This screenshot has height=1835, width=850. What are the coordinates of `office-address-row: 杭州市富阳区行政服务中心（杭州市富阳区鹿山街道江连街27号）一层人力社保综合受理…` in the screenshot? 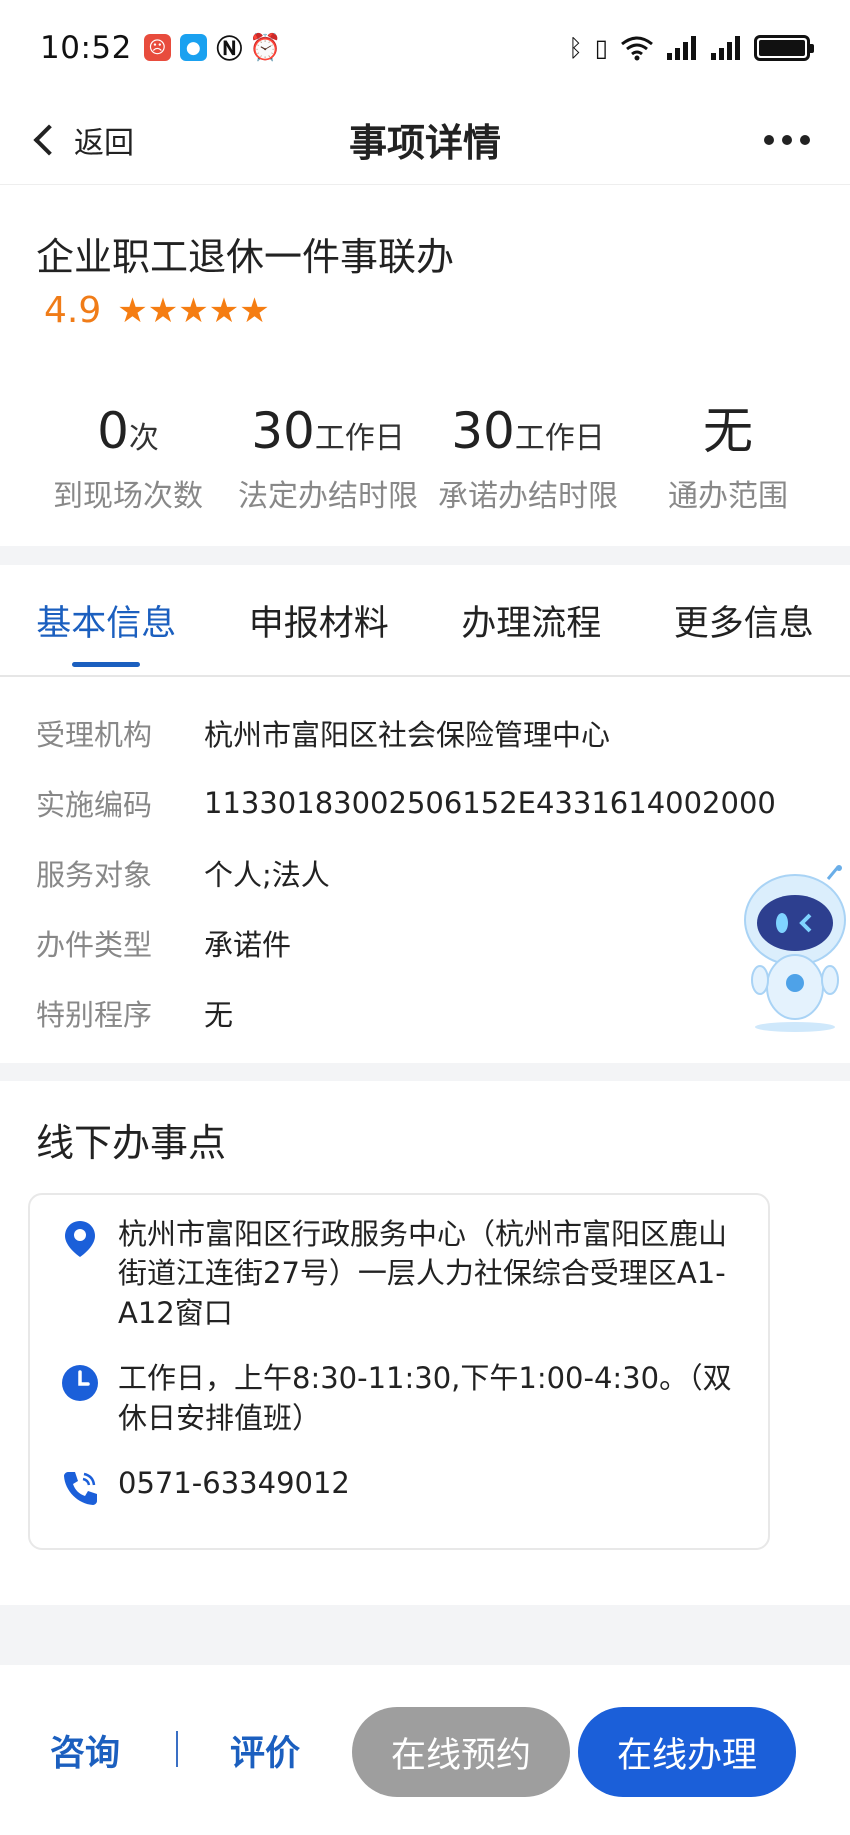 It's located at (399, 1274).